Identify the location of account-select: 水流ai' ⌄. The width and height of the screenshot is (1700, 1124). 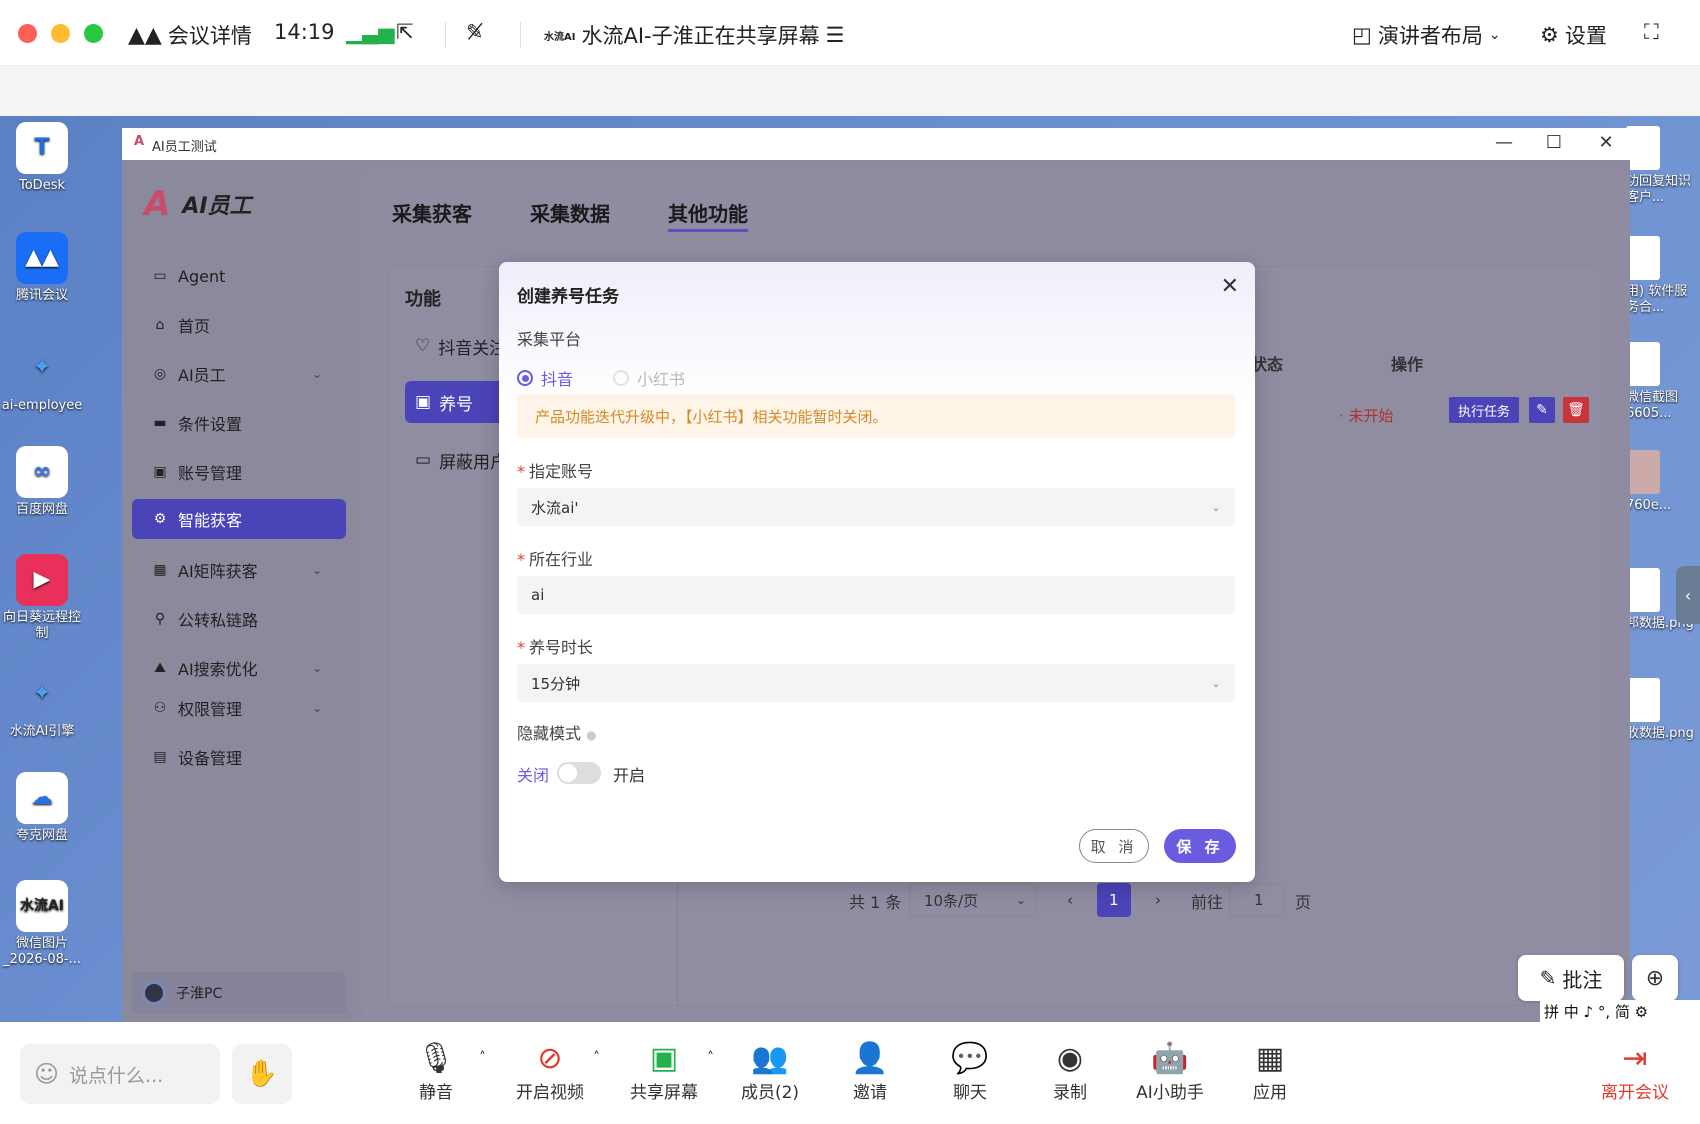
(876, 507).